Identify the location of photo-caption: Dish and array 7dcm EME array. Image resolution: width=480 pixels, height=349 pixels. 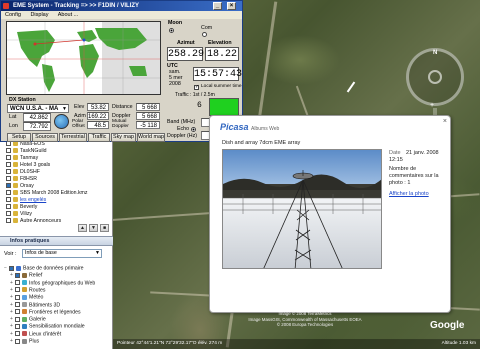
(261, 143).